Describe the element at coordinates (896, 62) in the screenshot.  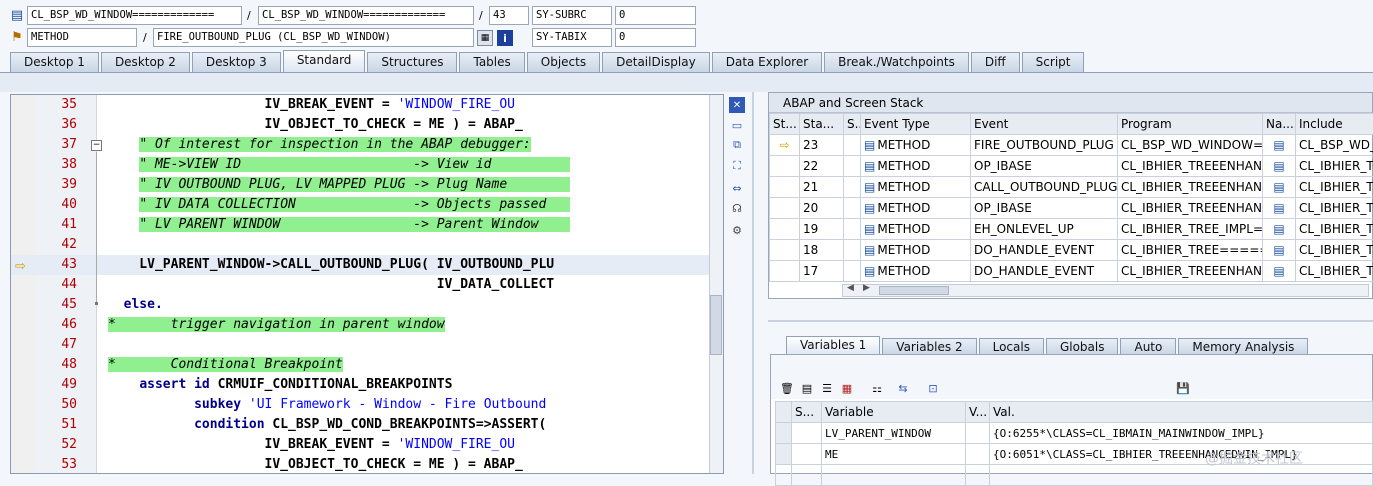
I see `tab-break-watchpoints: Break./Watchpoints` at that location.